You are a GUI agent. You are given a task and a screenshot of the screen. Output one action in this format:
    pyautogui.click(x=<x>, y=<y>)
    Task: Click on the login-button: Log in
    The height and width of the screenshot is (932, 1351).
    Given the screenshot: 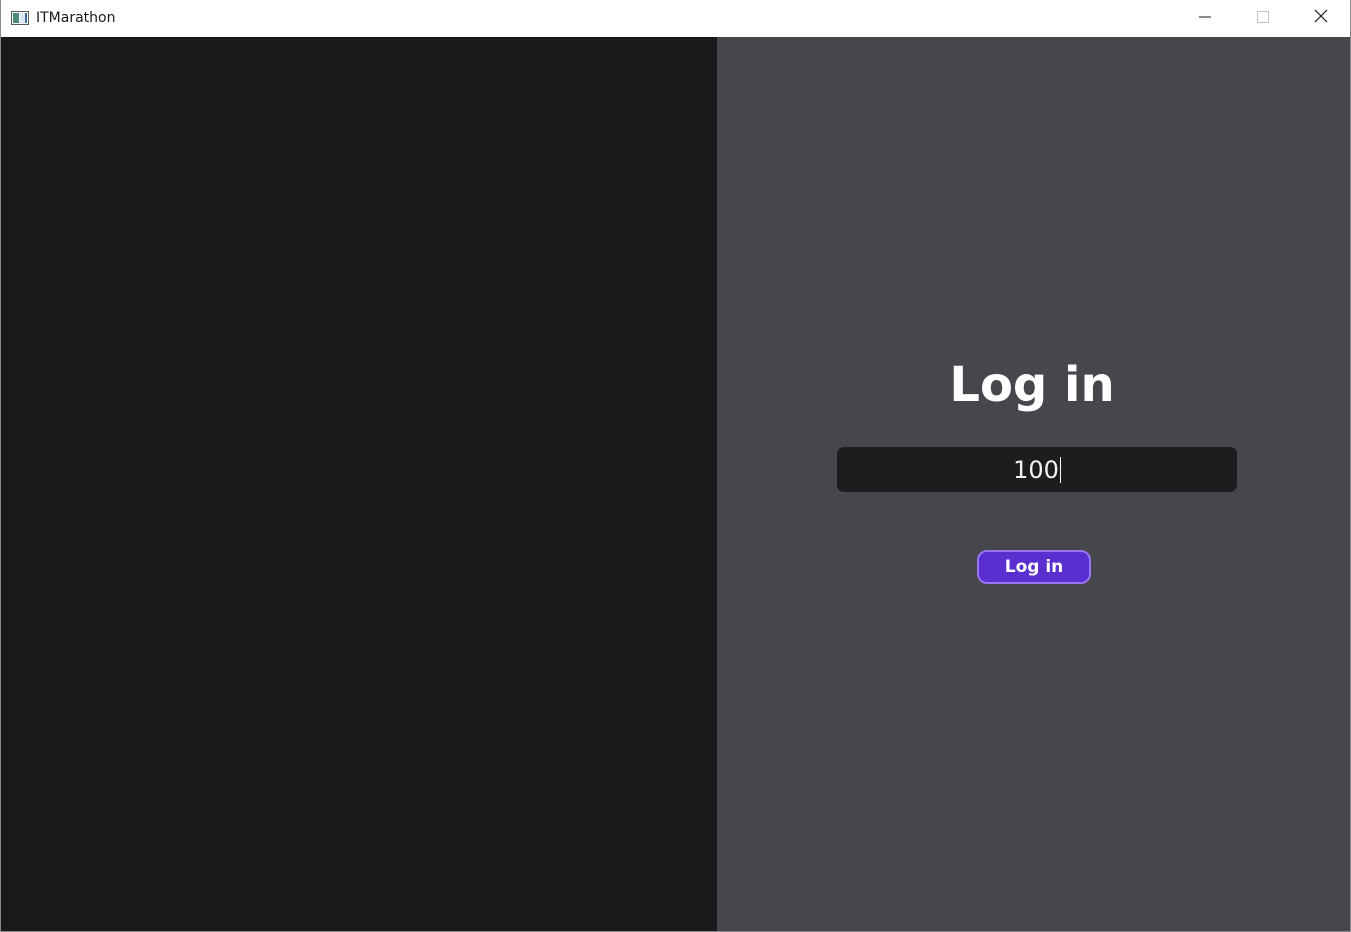 What is the action you would take?
    pyautogui.click(x=1034, y=567)
    